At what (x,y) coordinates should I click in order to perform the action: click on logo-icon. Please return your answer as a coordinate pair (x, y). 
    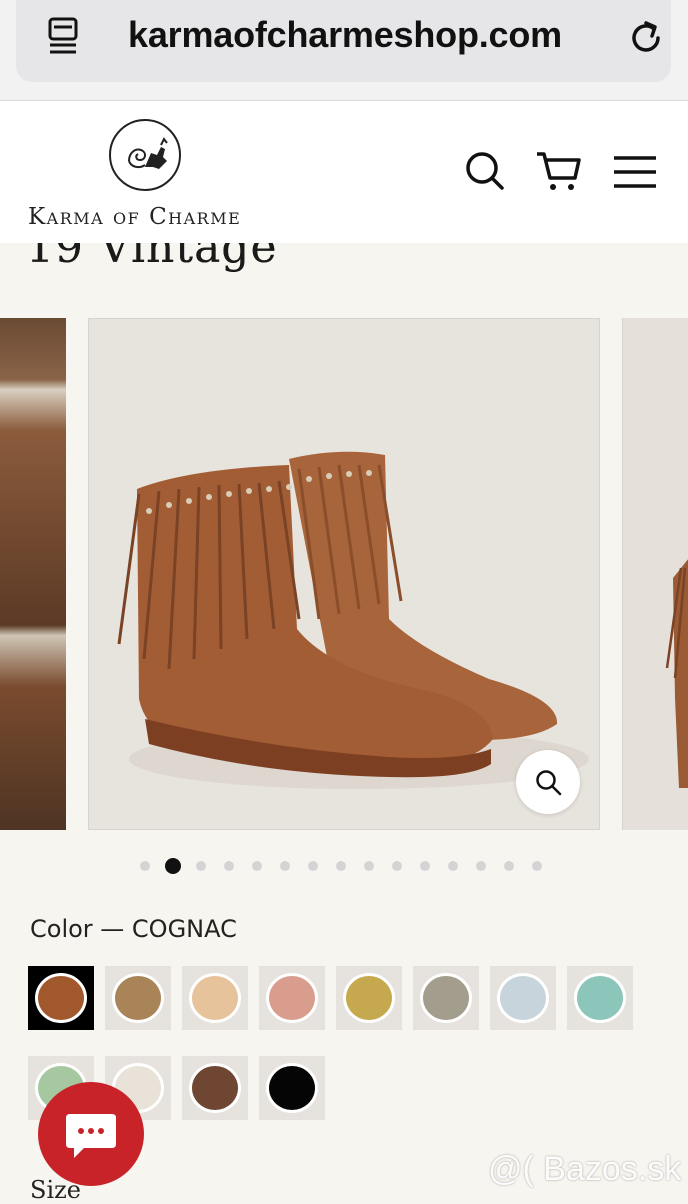
    Looking at the image, I should click on (145, 155).